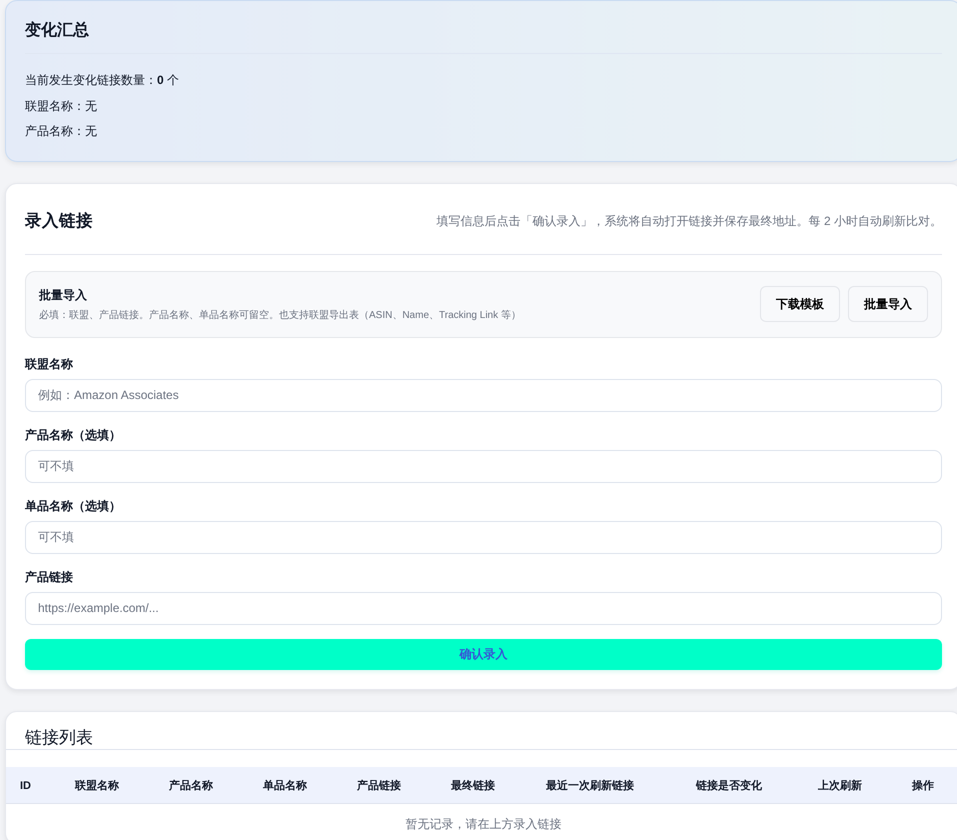  Describe the element at coordinates (63, 295) in the screenshot. I see `panel-title: 批量导入` at that location.